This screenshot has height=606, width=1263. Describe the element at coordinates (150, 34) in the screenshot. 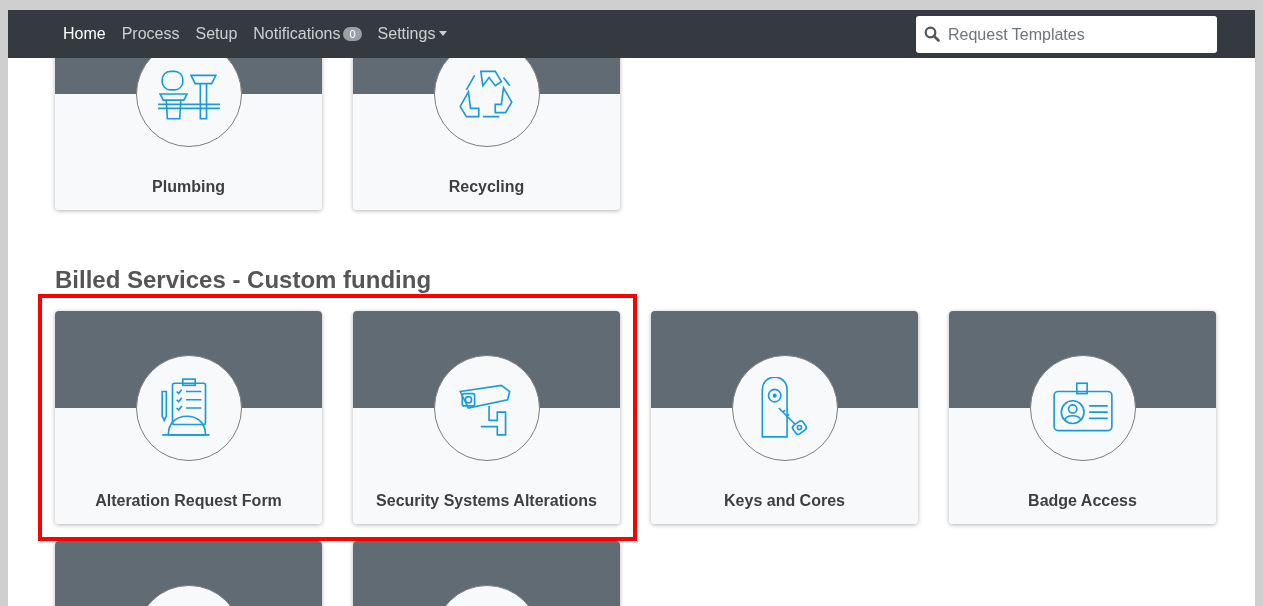

I see `nav-link: Process` at that location.